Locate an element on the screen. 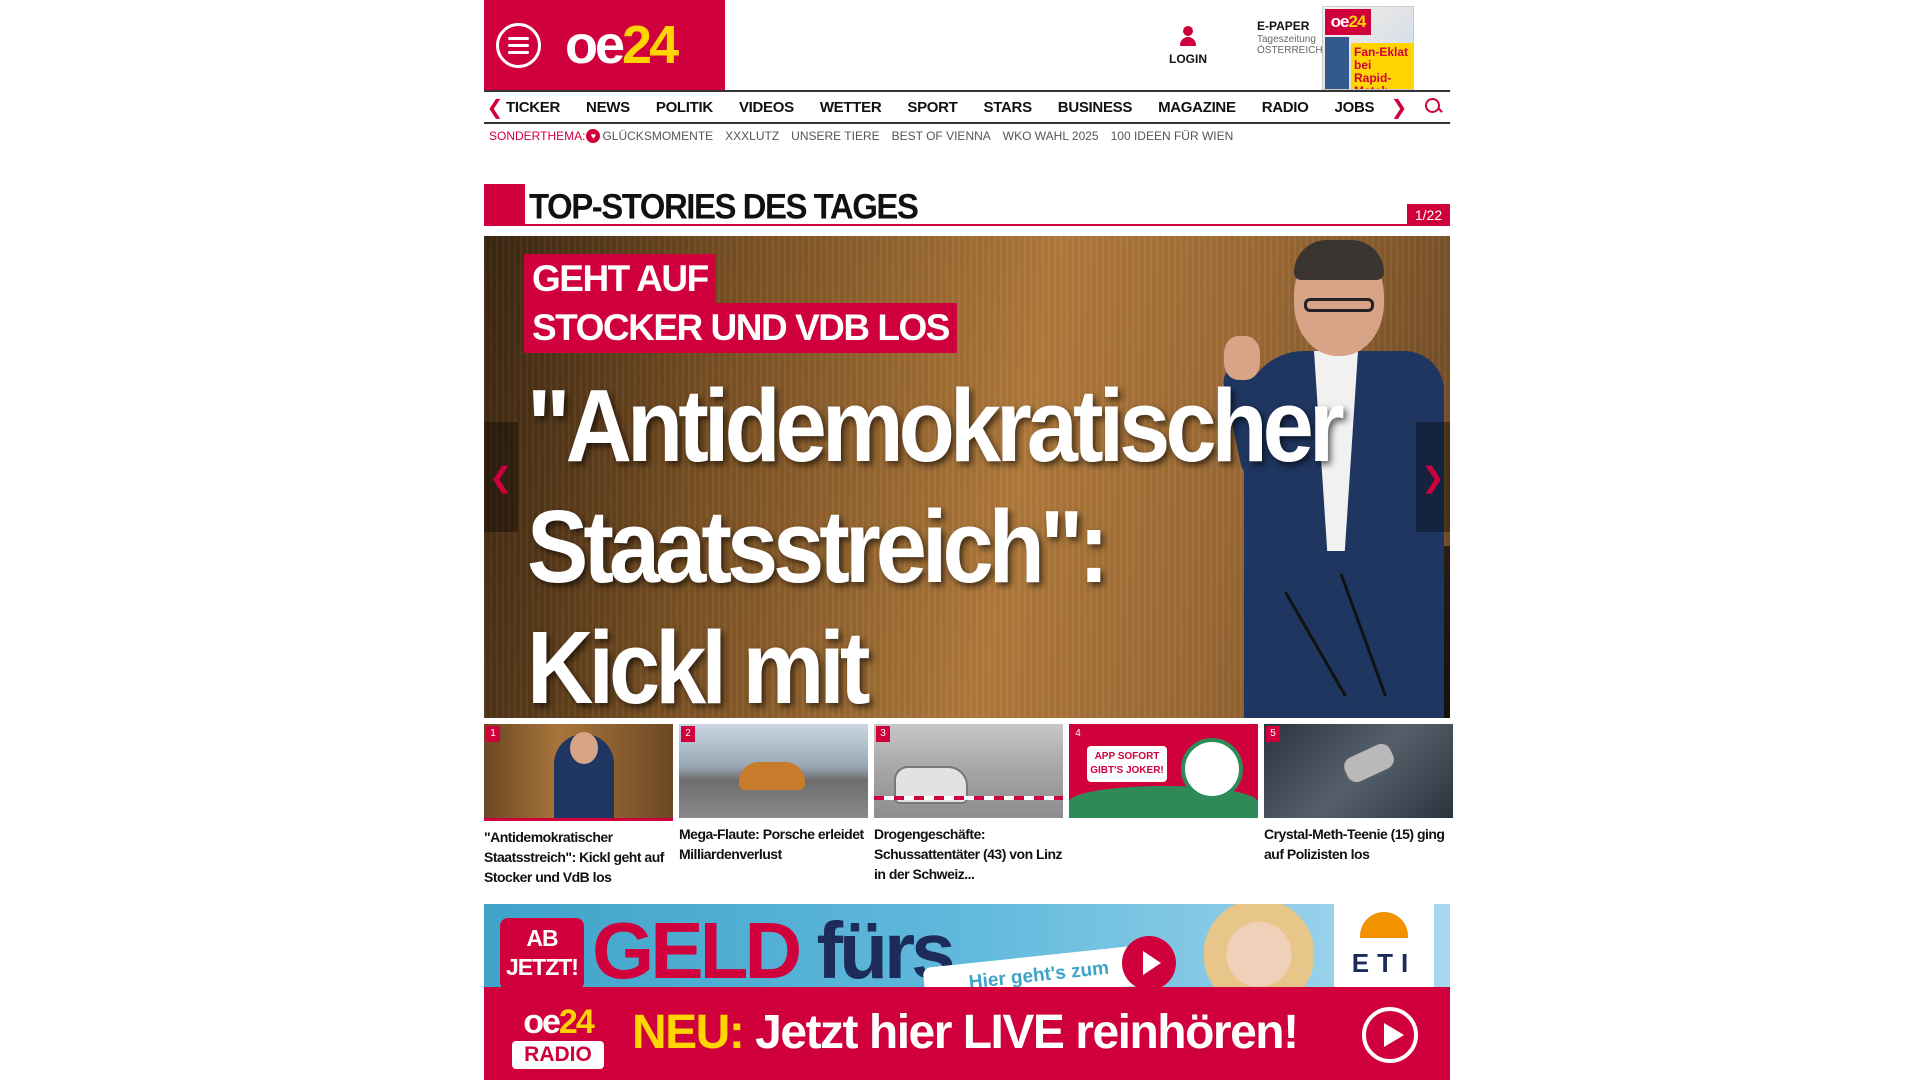 The height and width of the screenshot is (1080, 1920). story-thumbnail-image: 5 is located at coordinates (1358, 771).